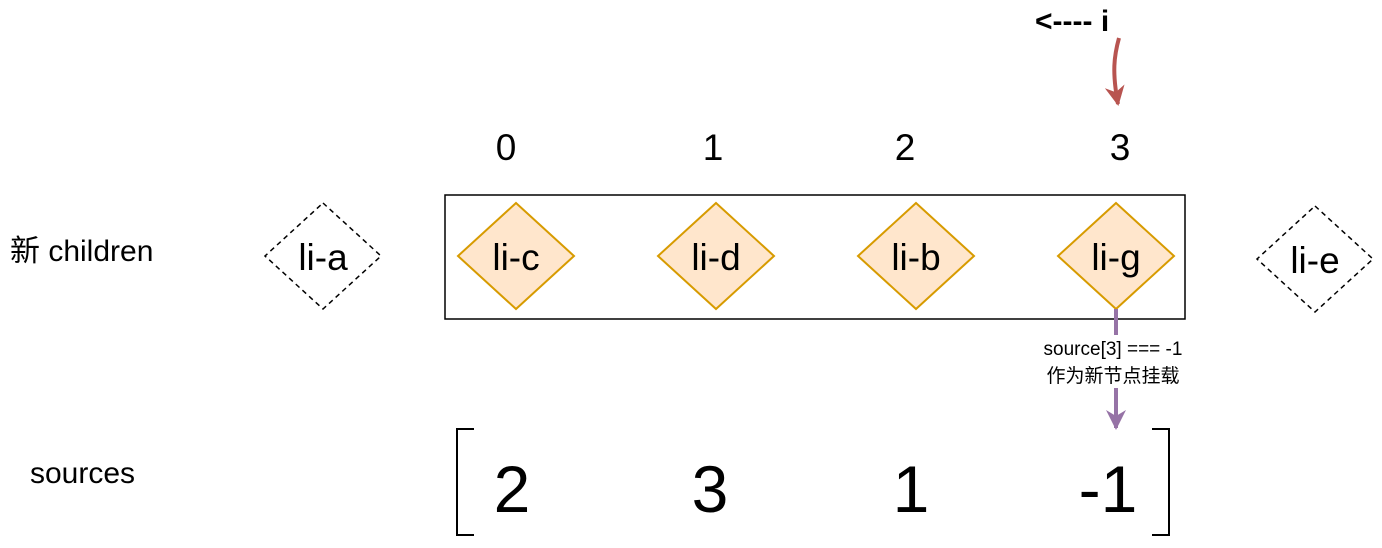  Describe the element at coordinates (1115, 257) in the screenshot. I see `child-node-label: li-g` at that location.